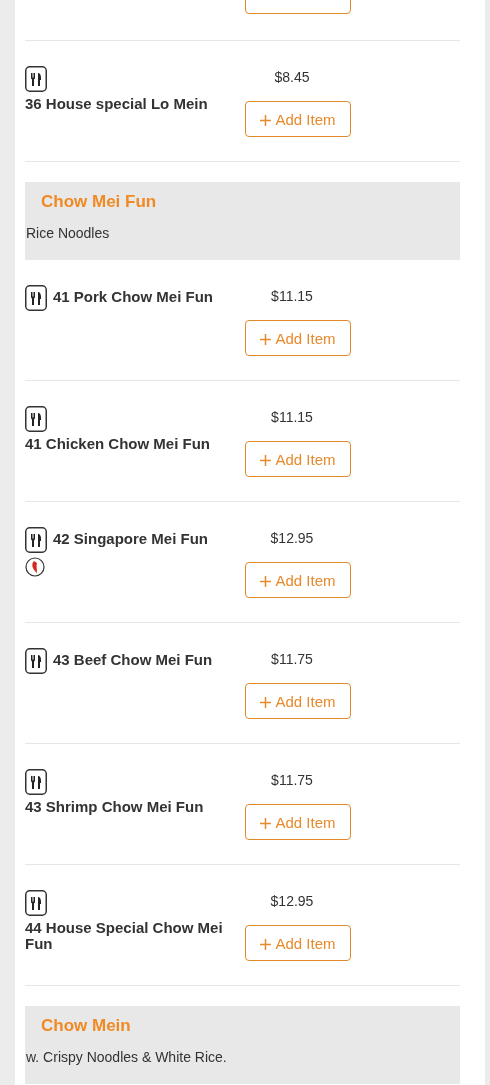 This screenshot has height=1085, width=490. I want to click on dish-name: 43 Shrimp Chow Mei Fun, so click(114, 806).